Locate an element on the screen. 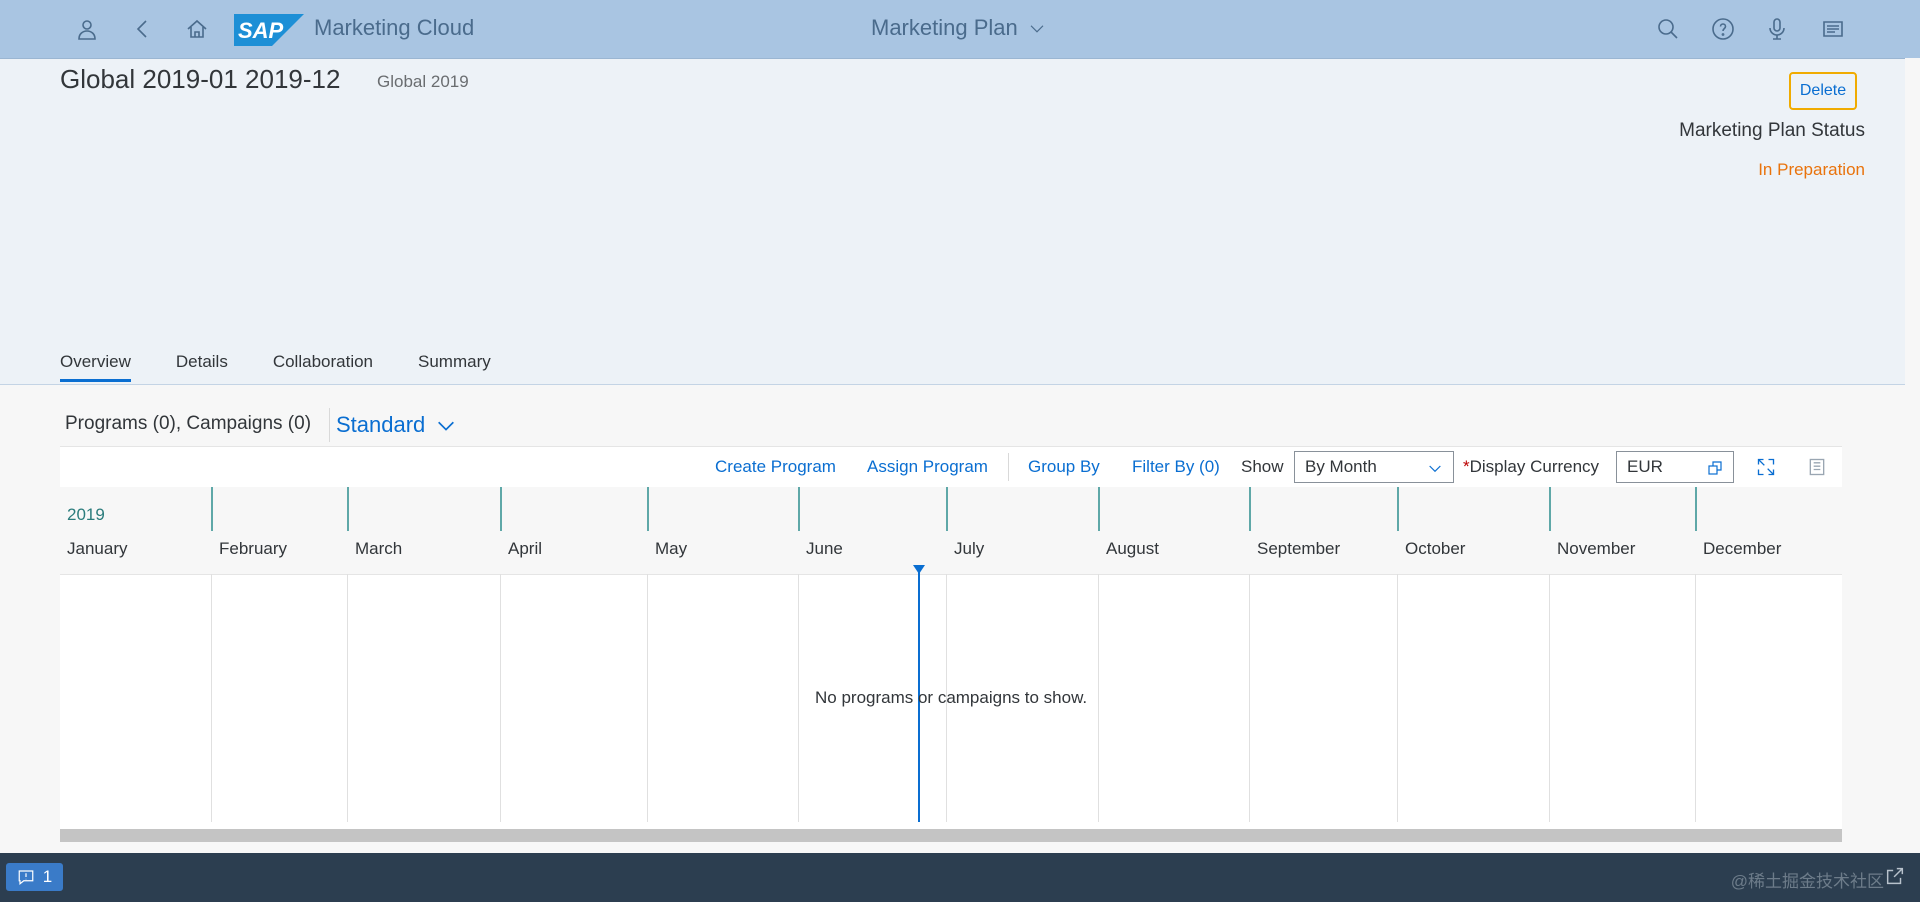 Image resolution: width=1920 pixels, height=902 pixels. tab-collaboration: Collaboration is located at coordinates (323, 367).